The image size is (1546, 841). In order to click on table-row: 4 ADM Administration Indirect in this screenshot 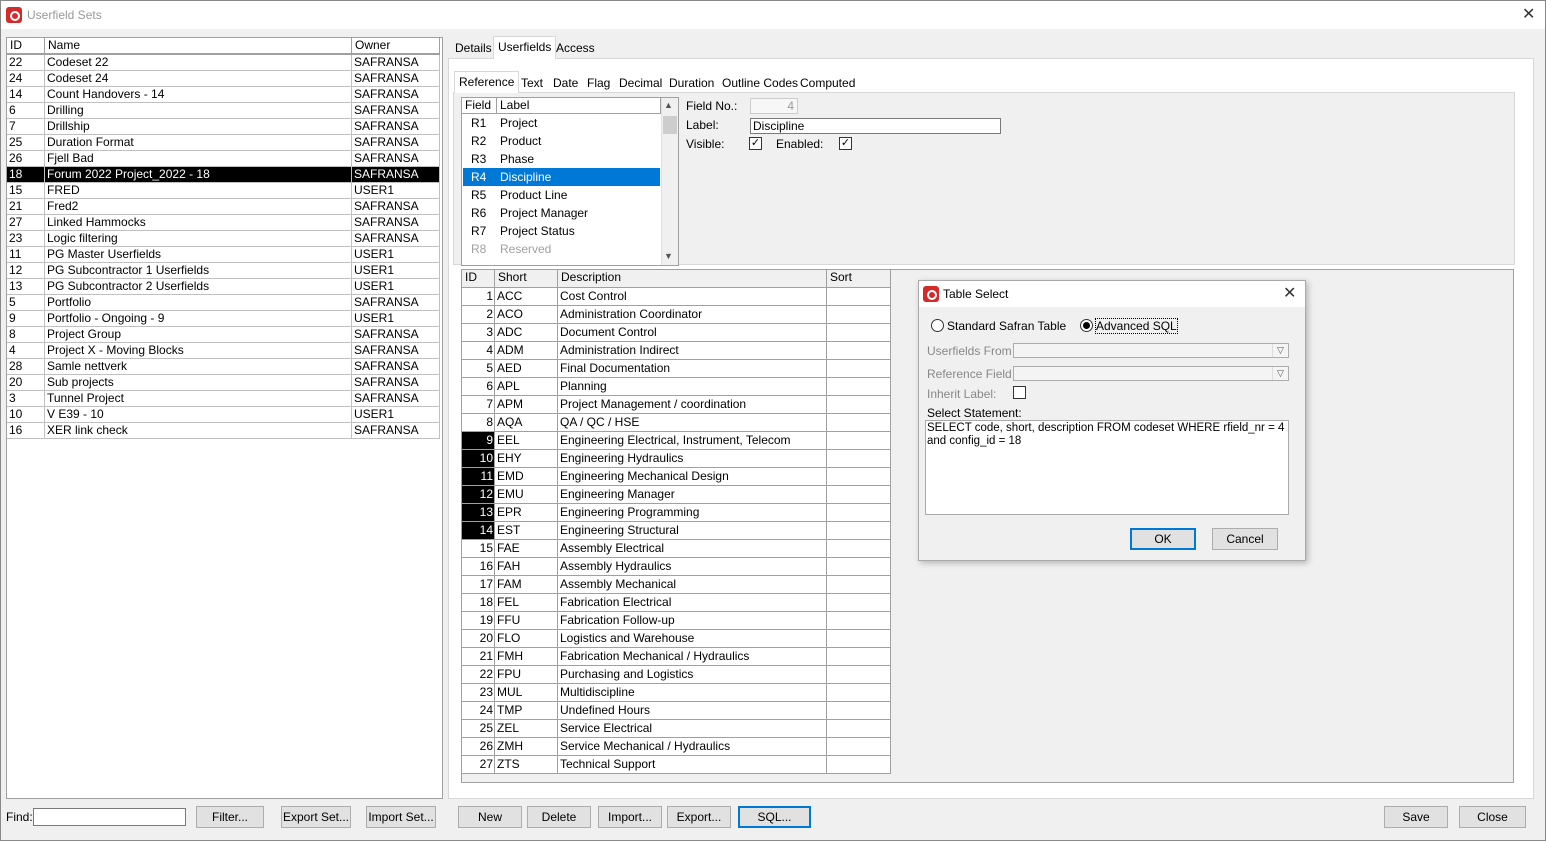, I will do `click(676, 351)`.